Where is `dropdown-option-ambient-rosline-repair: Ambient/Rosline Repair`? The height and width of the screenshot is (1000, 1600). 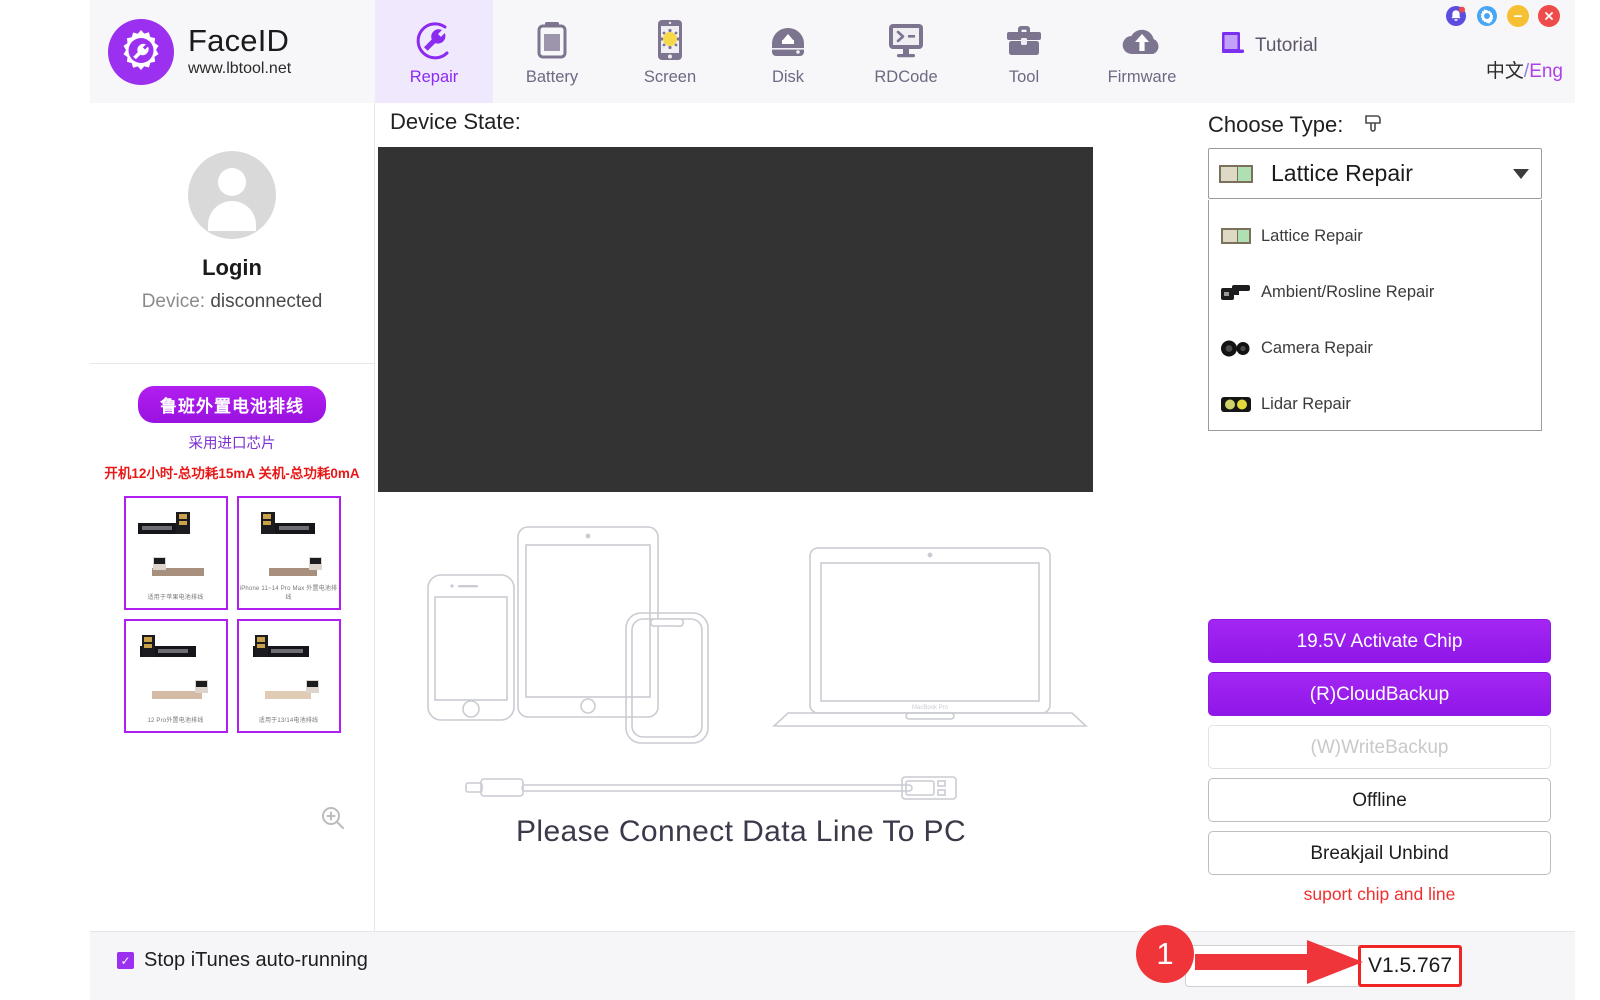
dropdown-option-ambient-rosline-repair: Ambient/Rosline Repair is located at coordinates (1375, 292).